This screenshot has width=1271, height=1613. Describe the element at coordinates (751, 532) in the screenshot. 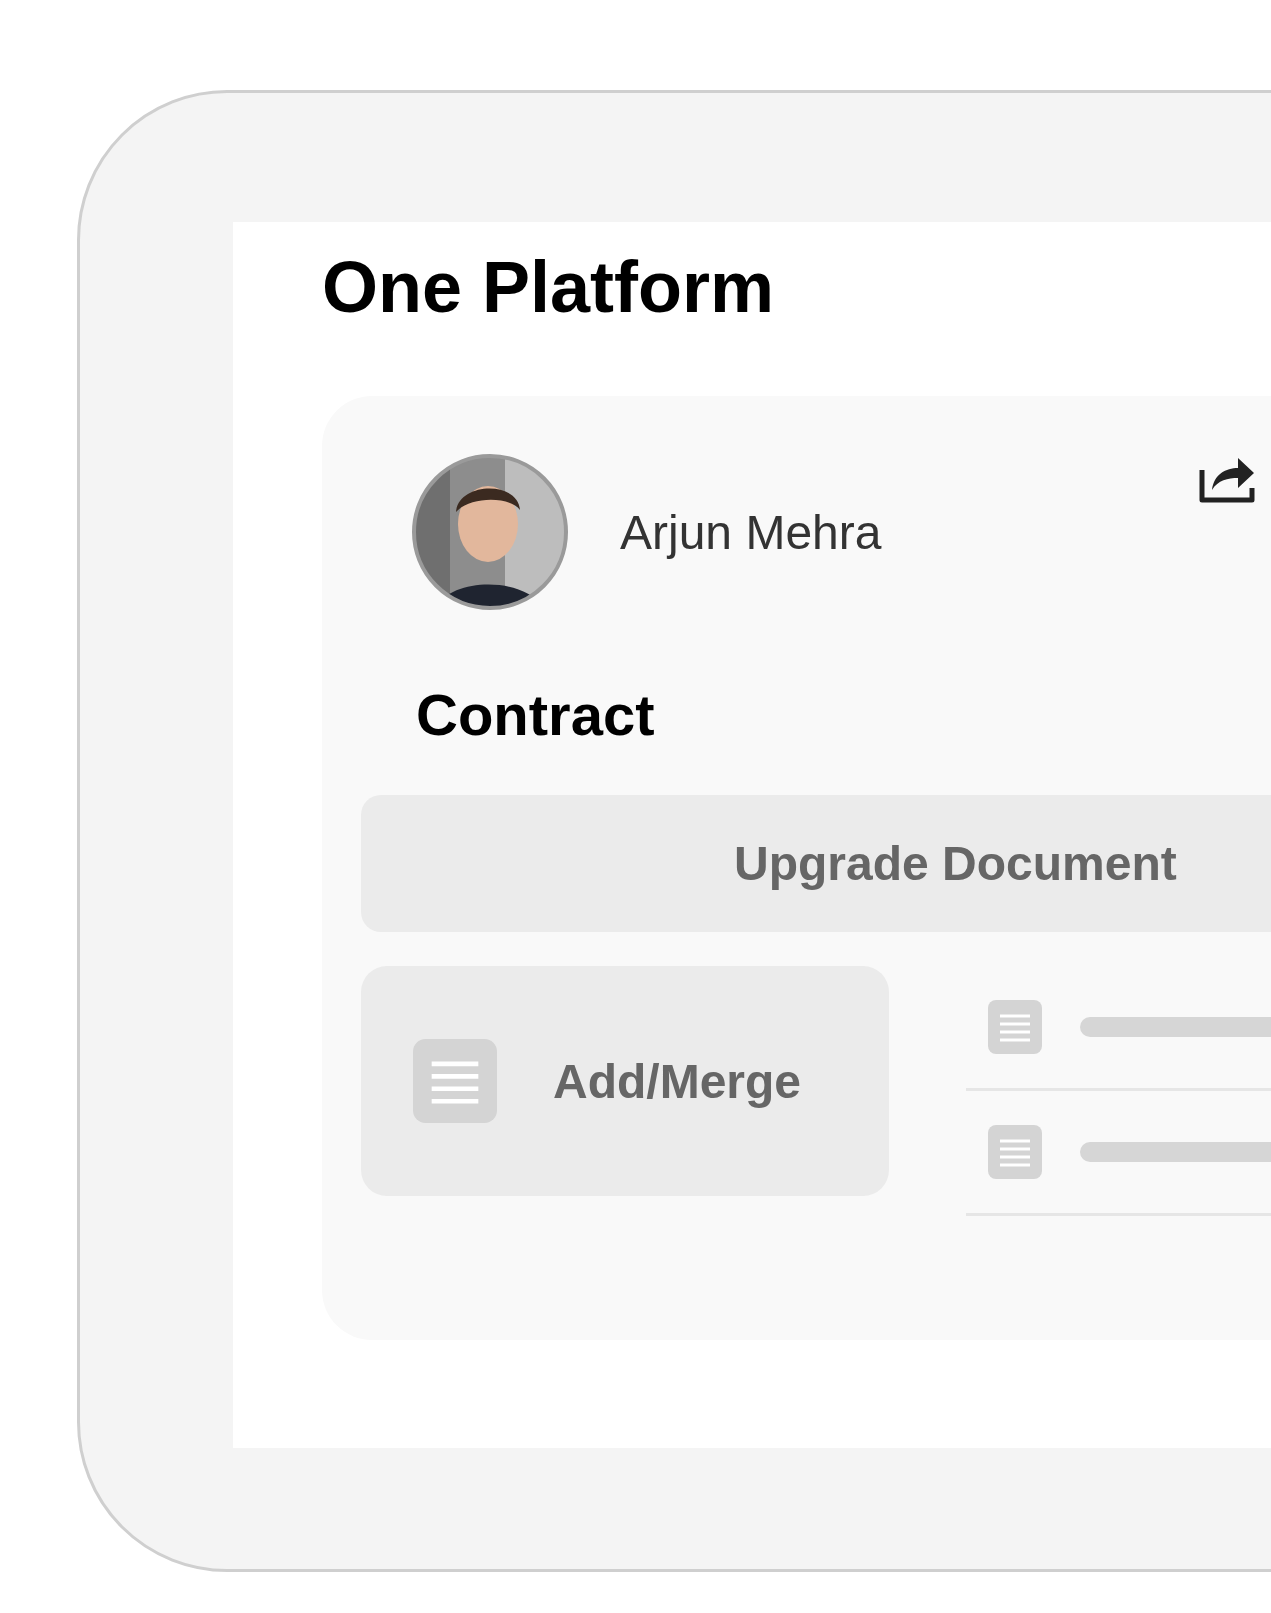

I see `user-name: Arjun Mehra` at that location.